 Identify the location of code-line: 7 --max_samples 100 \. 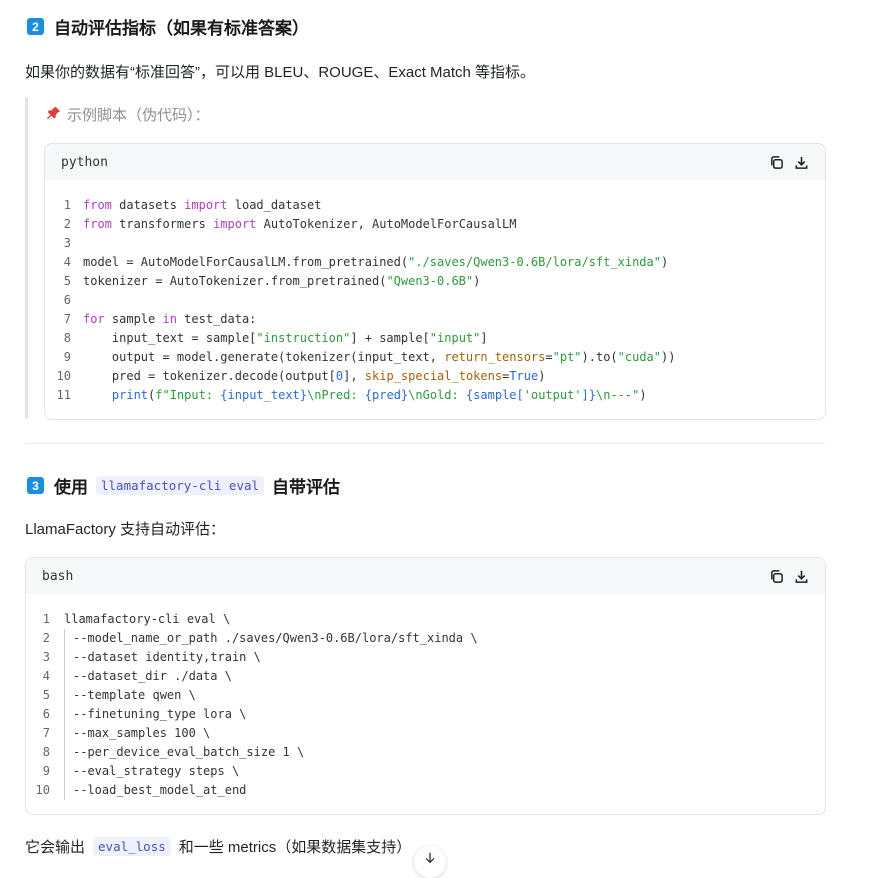
(425, 733).